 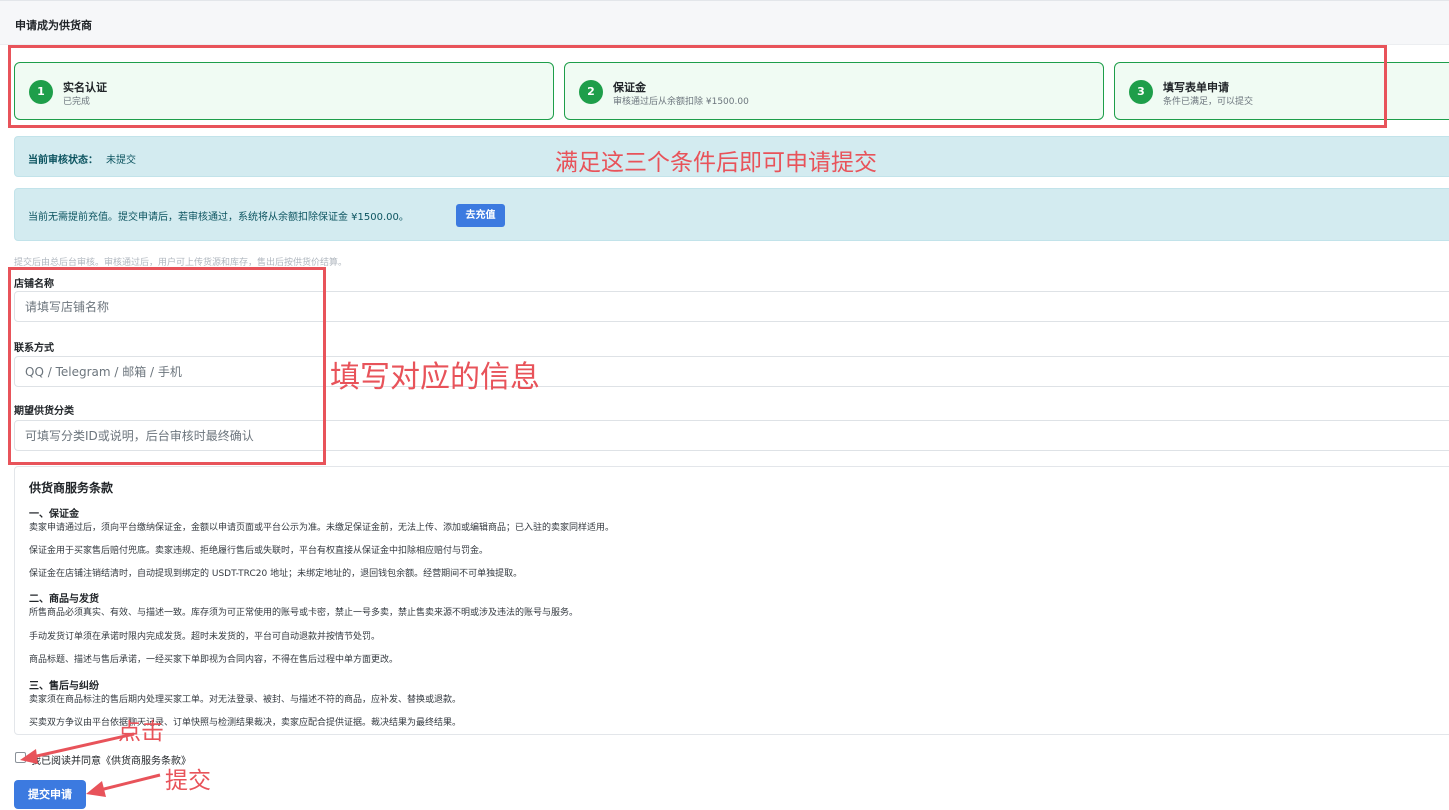 What do you see at coordinates (141, 732) in the screenshot?
I see `annotation-click-note: 点击` at bounding box center [141, 732].